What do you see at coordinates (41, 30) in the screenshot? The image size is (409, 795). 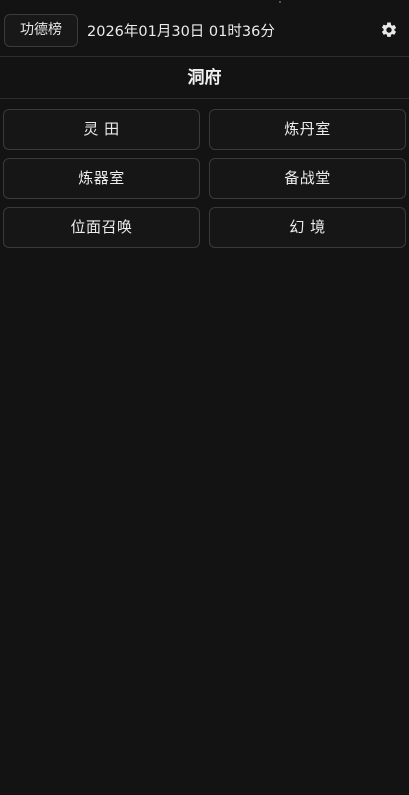 I see `merit-ranking-button: 功德榜` at bounding box center [41, 30].